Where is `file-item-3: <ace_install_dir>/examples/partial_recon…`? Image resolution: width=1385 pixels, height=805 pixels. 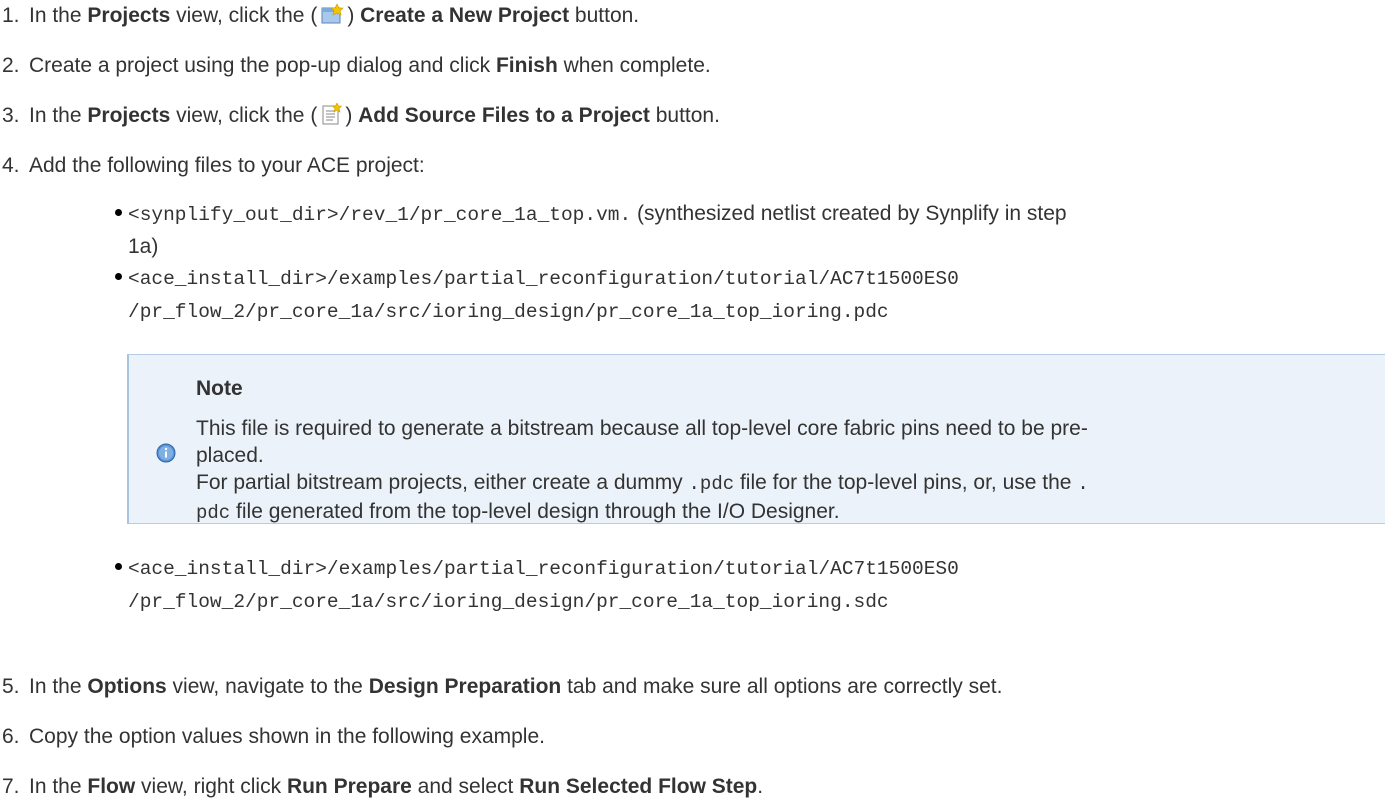
file-item-3: <ace_install_dir>/examples/partial_recon… is located at coordinates (741, 585).